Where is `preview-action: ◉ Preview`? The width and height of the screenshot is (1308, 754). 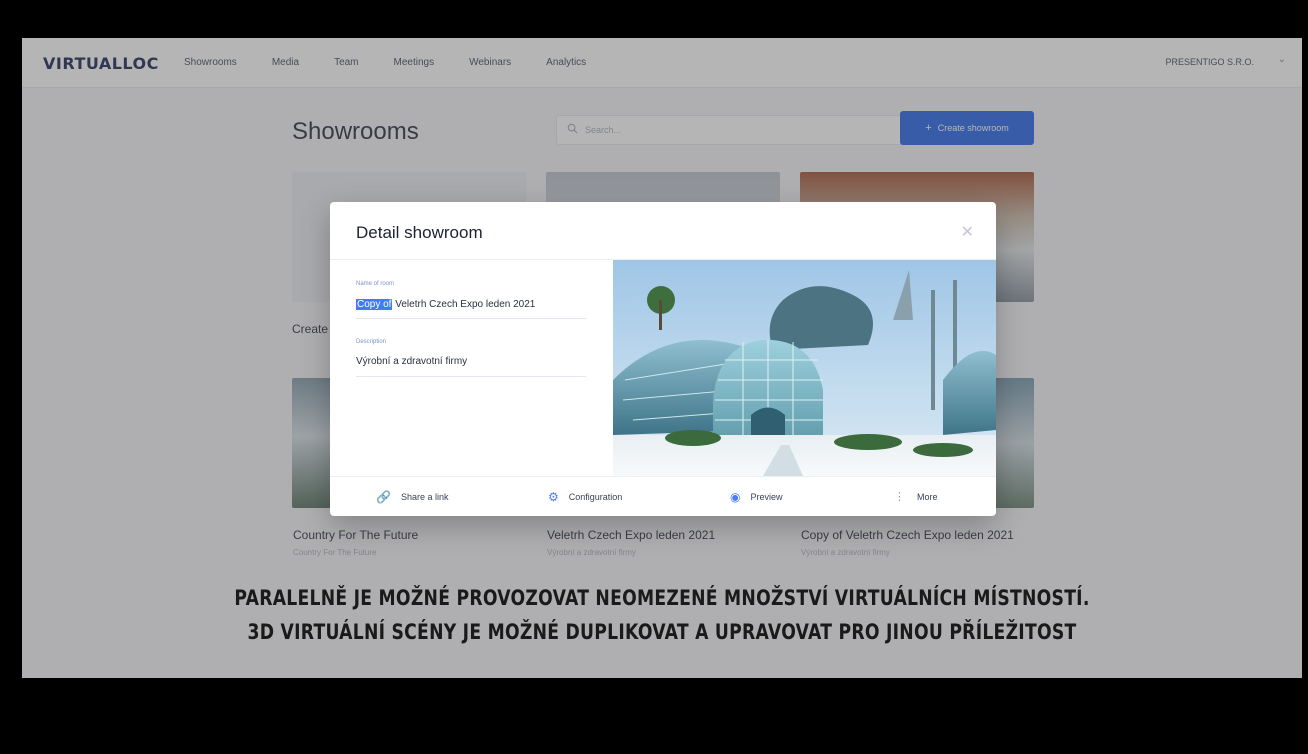 preview-action: ◉ Preview is located at coordinates (756, 497).